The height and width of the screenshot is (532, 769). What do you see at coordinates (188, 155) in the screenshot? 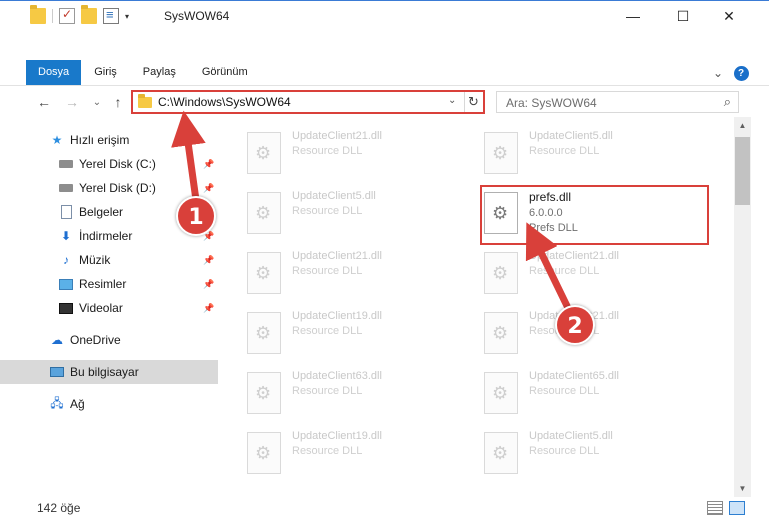
I see `arrow-to-address-bar` at bounding box center [188, 155].